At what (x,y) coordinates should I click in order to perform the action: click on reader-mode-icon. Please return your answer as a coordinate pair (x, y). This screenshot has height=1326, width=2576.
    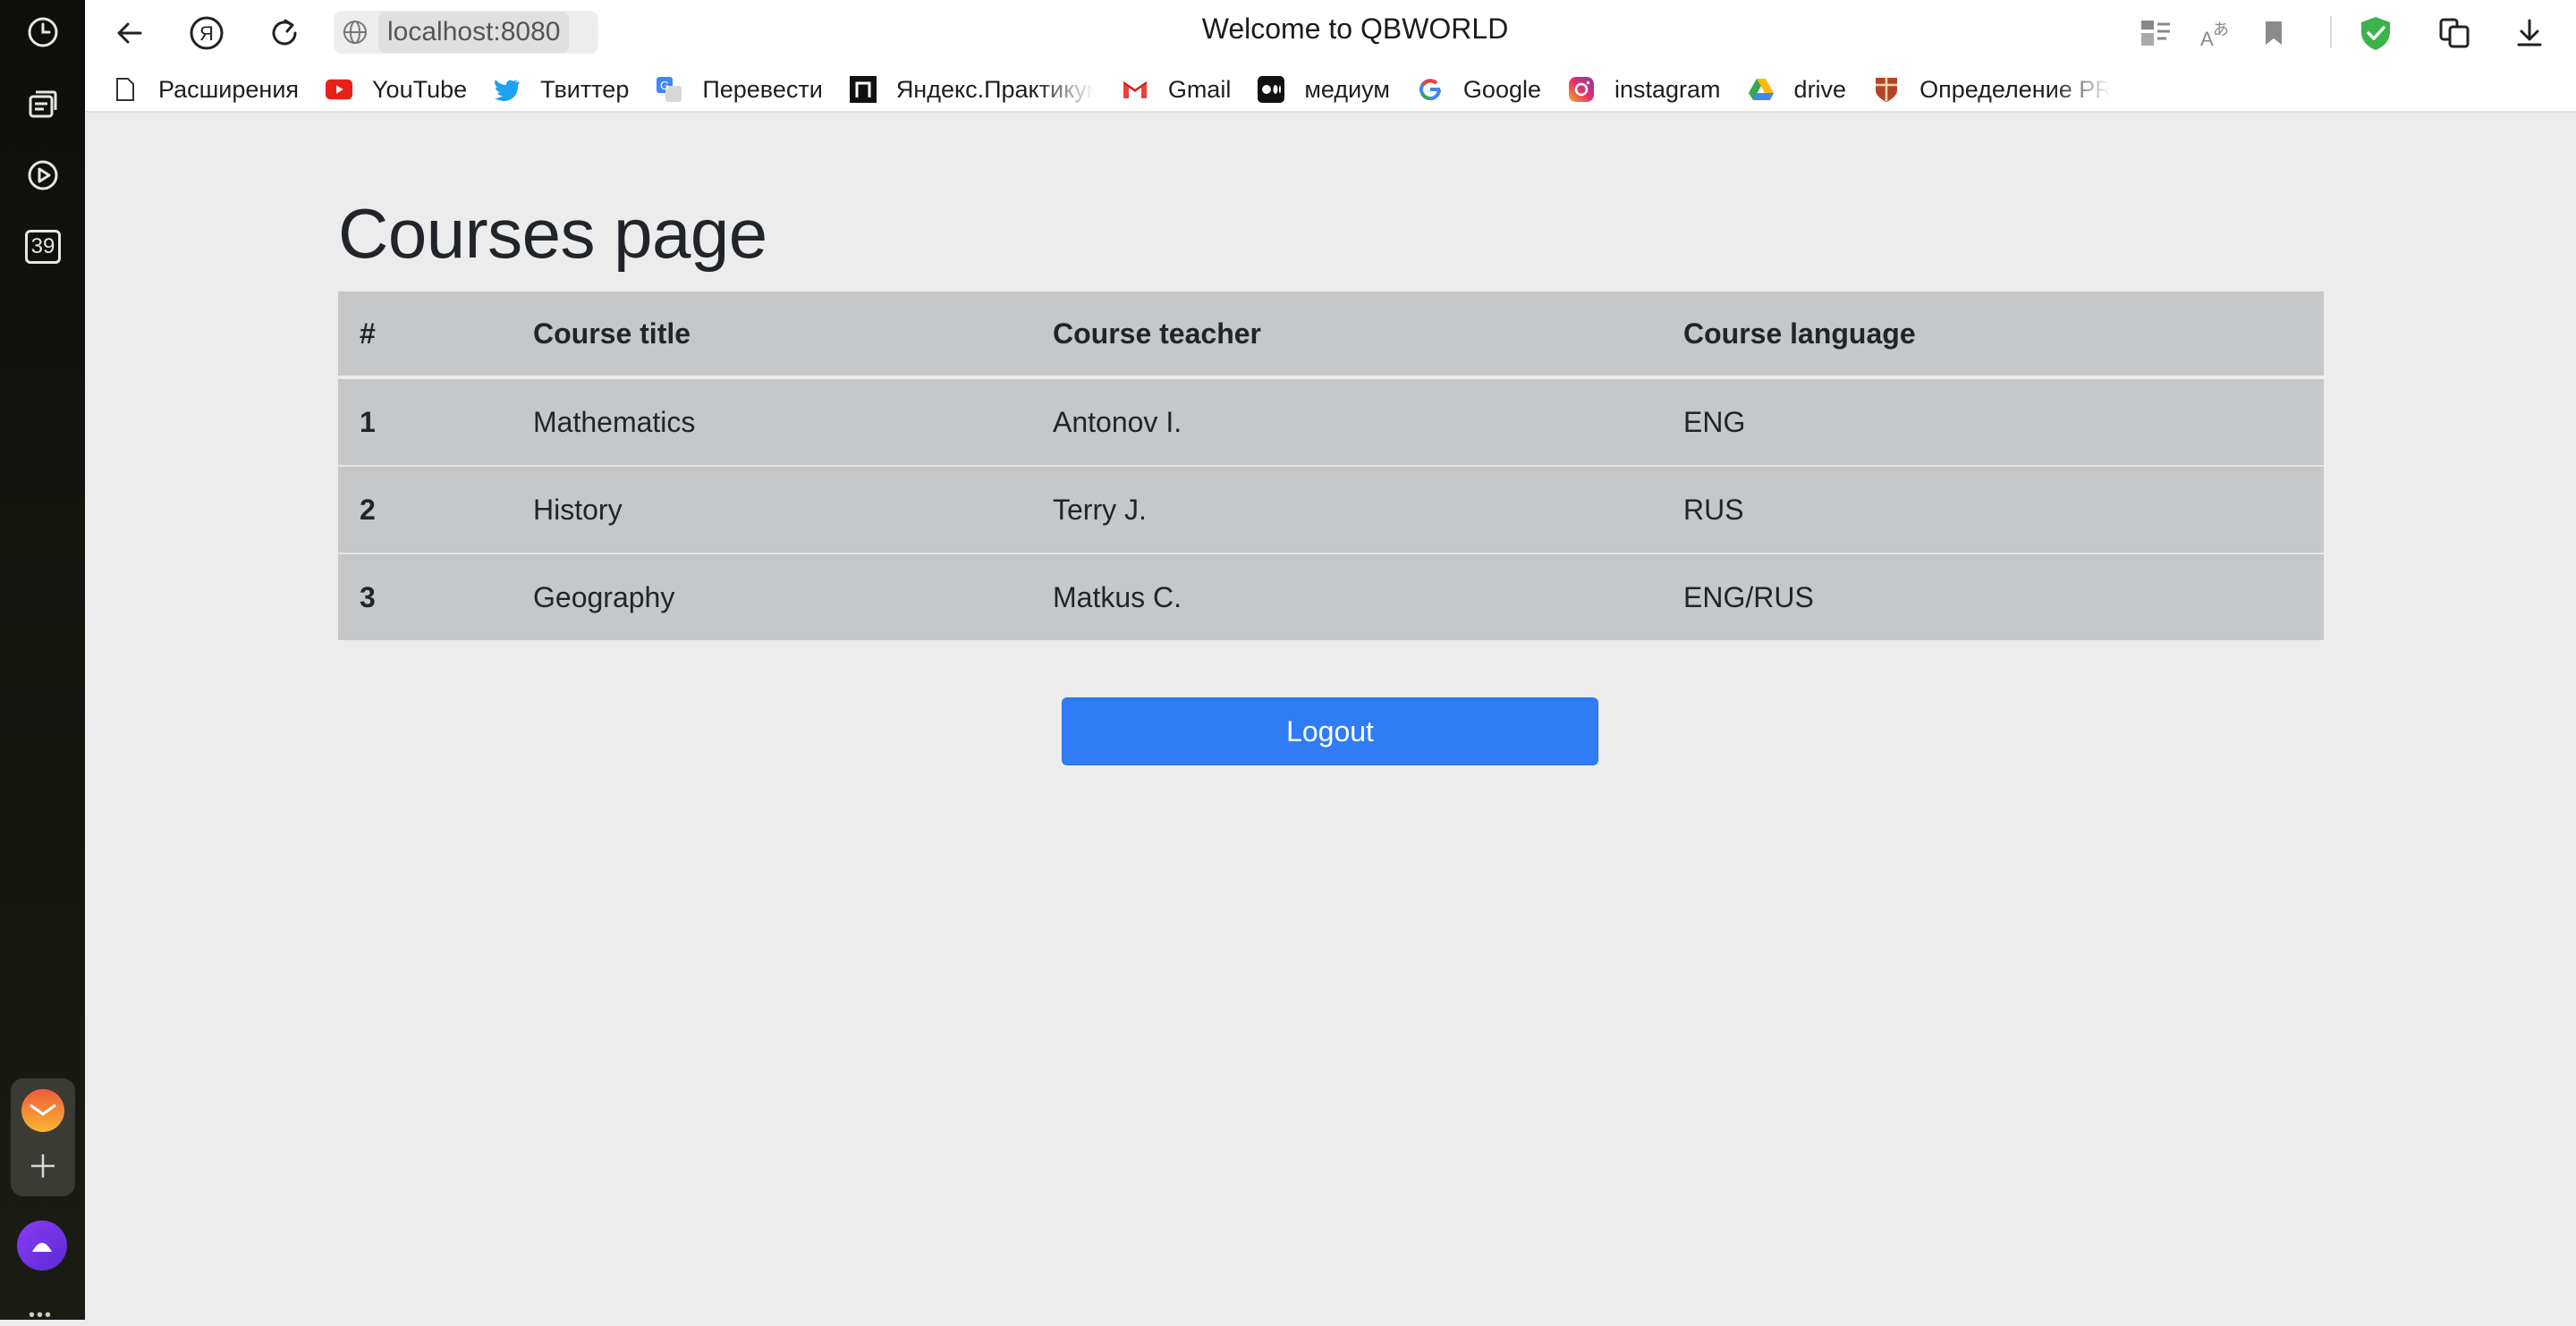
    Looking at the image, I should click on (2155, 33).